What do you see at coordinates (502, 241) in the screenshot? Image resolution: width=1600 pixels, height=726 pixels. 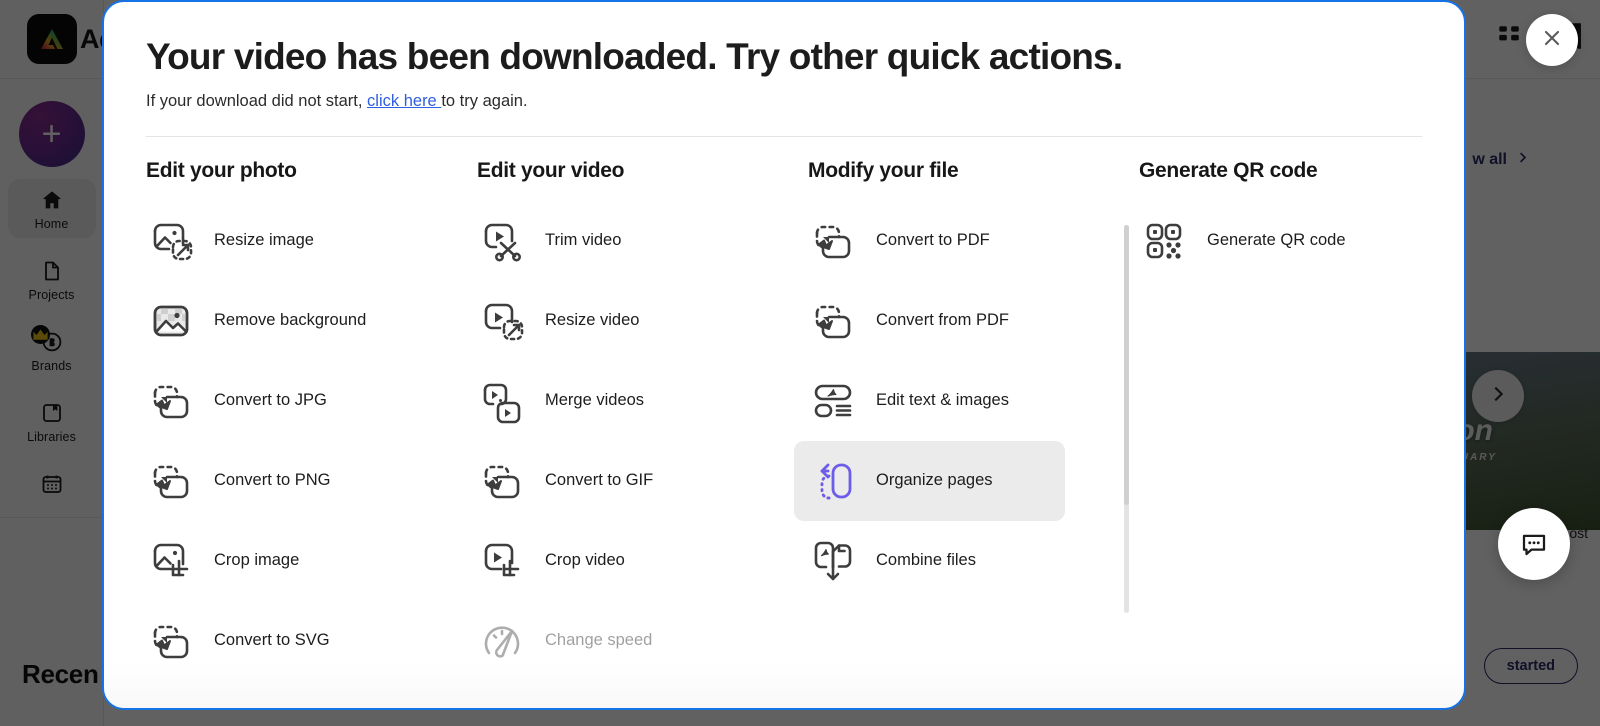 I see `trim-video-icon` at bounding box center [502, 241].